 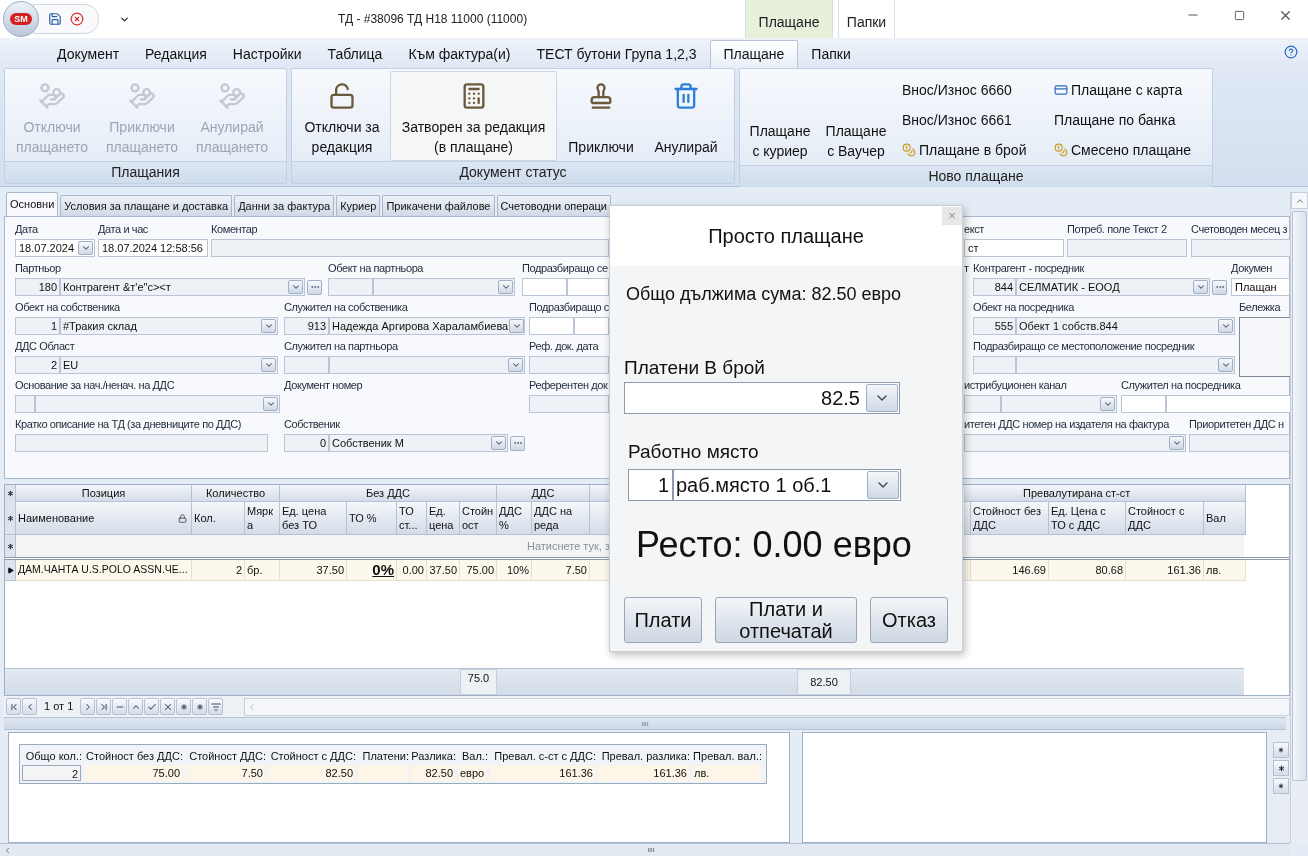 I want to click on text-field: ст, so click(x=1014, y=248).